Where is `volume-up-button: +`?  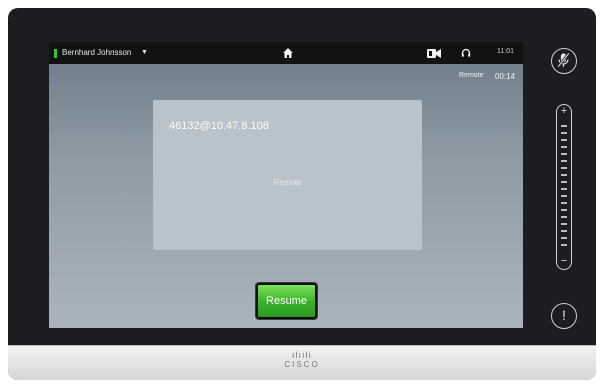
volume-up-button: + is located at coordinates (564, 111).